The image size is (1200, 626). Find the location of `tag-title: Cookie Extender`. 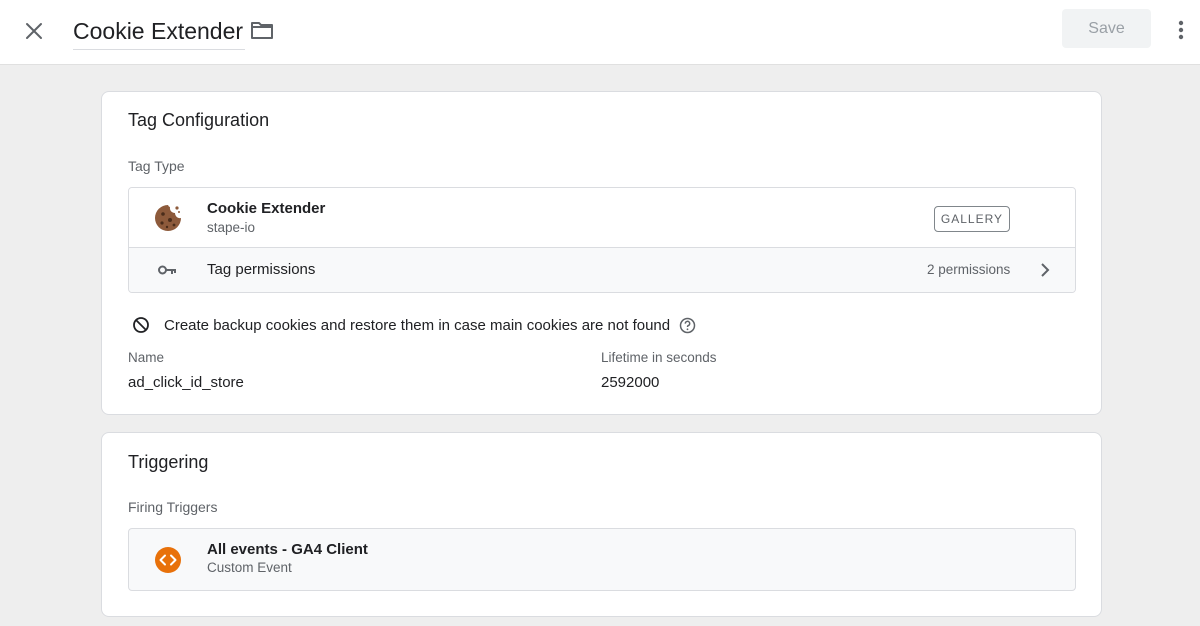

tag-title: Cookie Extender is located at coordinates (158, 31).